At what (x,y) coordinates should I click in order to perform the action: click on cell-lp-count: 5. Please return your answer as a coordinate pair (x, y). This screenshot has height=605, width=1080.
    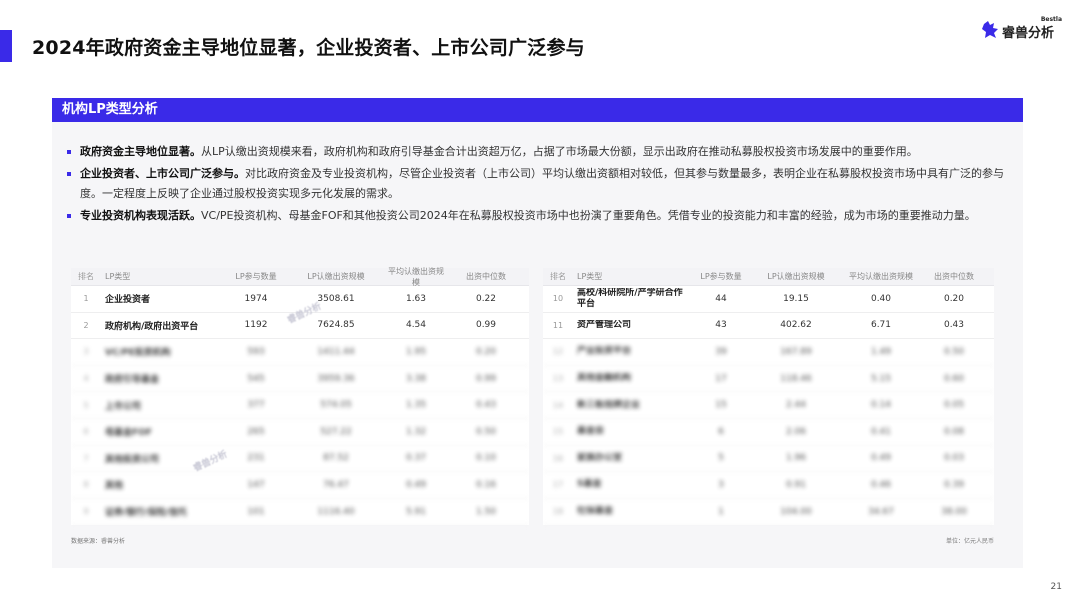
    Looking at the image, I should click on (721, 458).